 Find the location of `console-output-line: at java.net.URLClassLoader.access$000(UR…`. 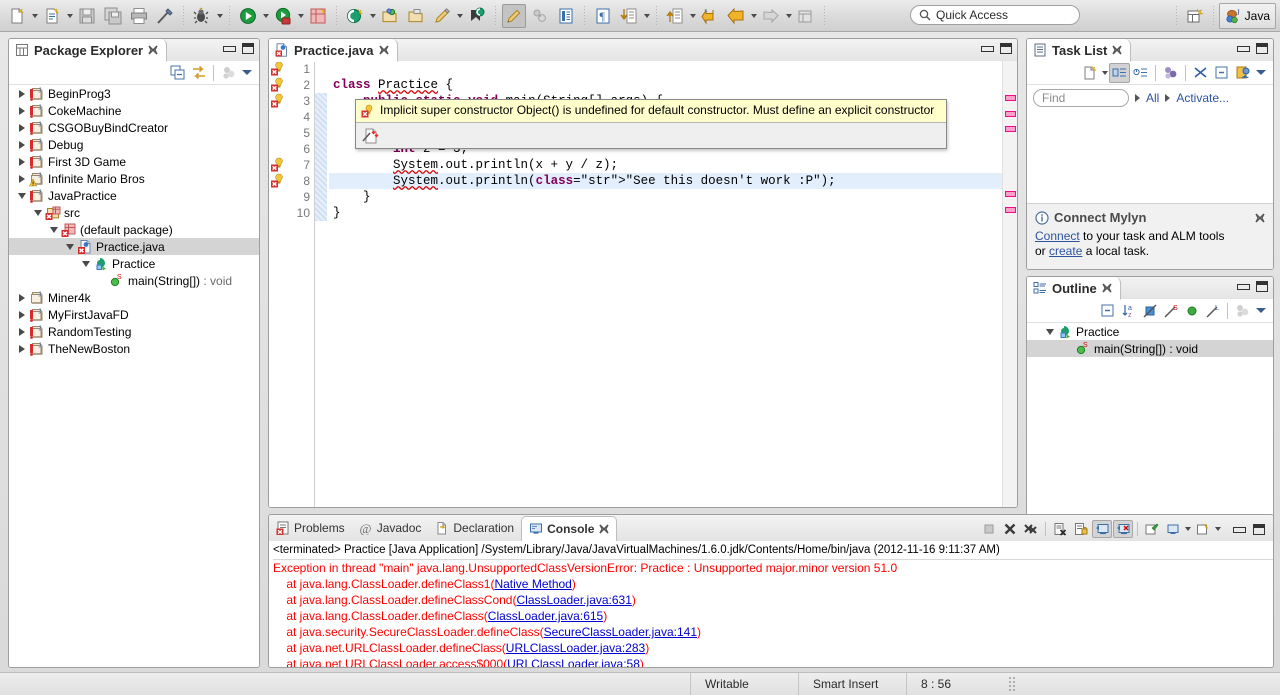

console-output-line: at java.net.URLClassLoader.access$000(UR… is located at coordinates (773, 661).